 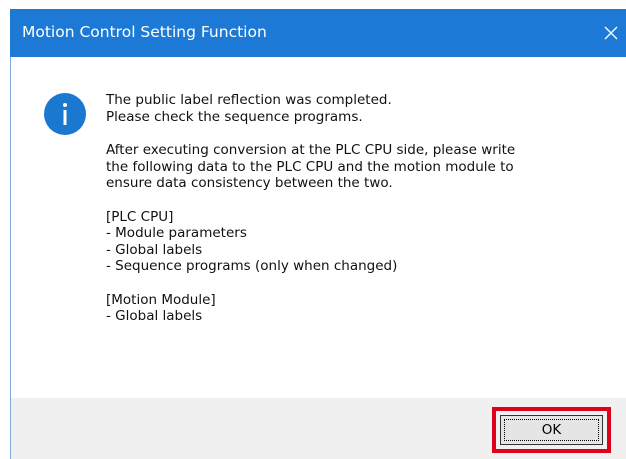 What do you see at coordinates (318, 33) in the screenshot?
I see `title-bar: Motion Control Setting Function` at bounding box center [318, 33].